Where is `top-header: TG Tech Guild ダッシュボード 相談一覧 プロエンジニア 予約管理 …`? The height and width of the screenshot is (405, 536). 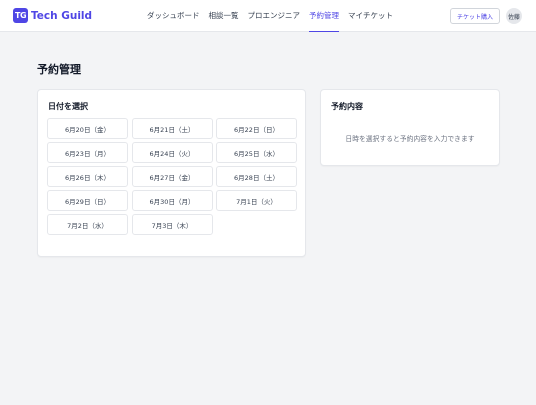
top-header: TG Tech Guild ダッシュボード 相談一覧 プロエンジニア 予約管理 … is located at coordinates (268, 16).